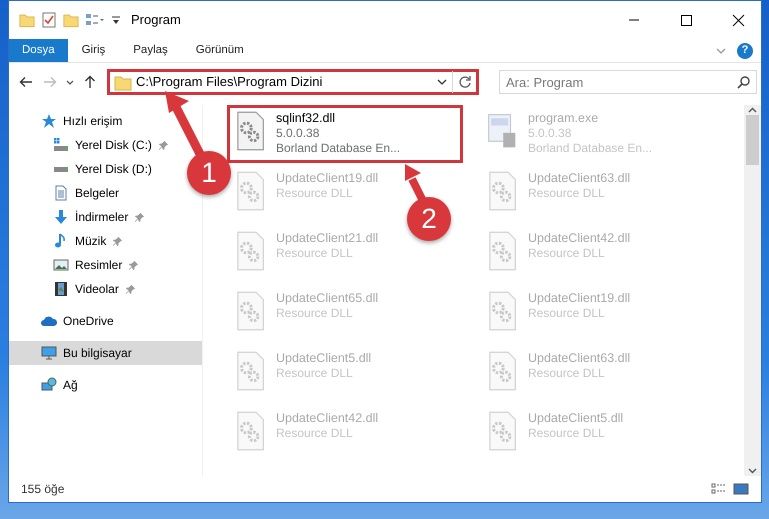 The height and width of the screenshot is (519, 769). What do you see at coordinates (50, 82) in the screenshot?
I see `forward-icon` at bounding box center [50, 82].